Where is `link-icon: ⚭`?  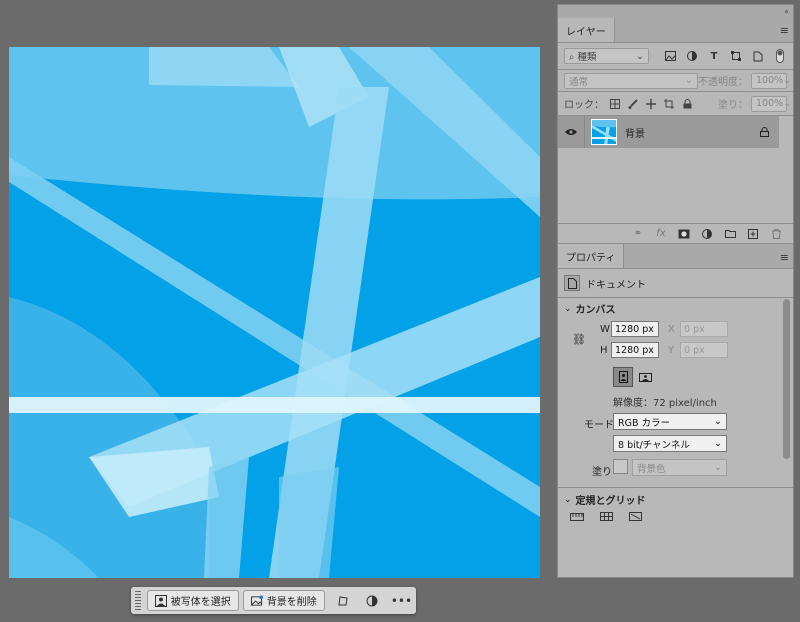 link-icon: ⚭ is located at coordinates (638, 234).